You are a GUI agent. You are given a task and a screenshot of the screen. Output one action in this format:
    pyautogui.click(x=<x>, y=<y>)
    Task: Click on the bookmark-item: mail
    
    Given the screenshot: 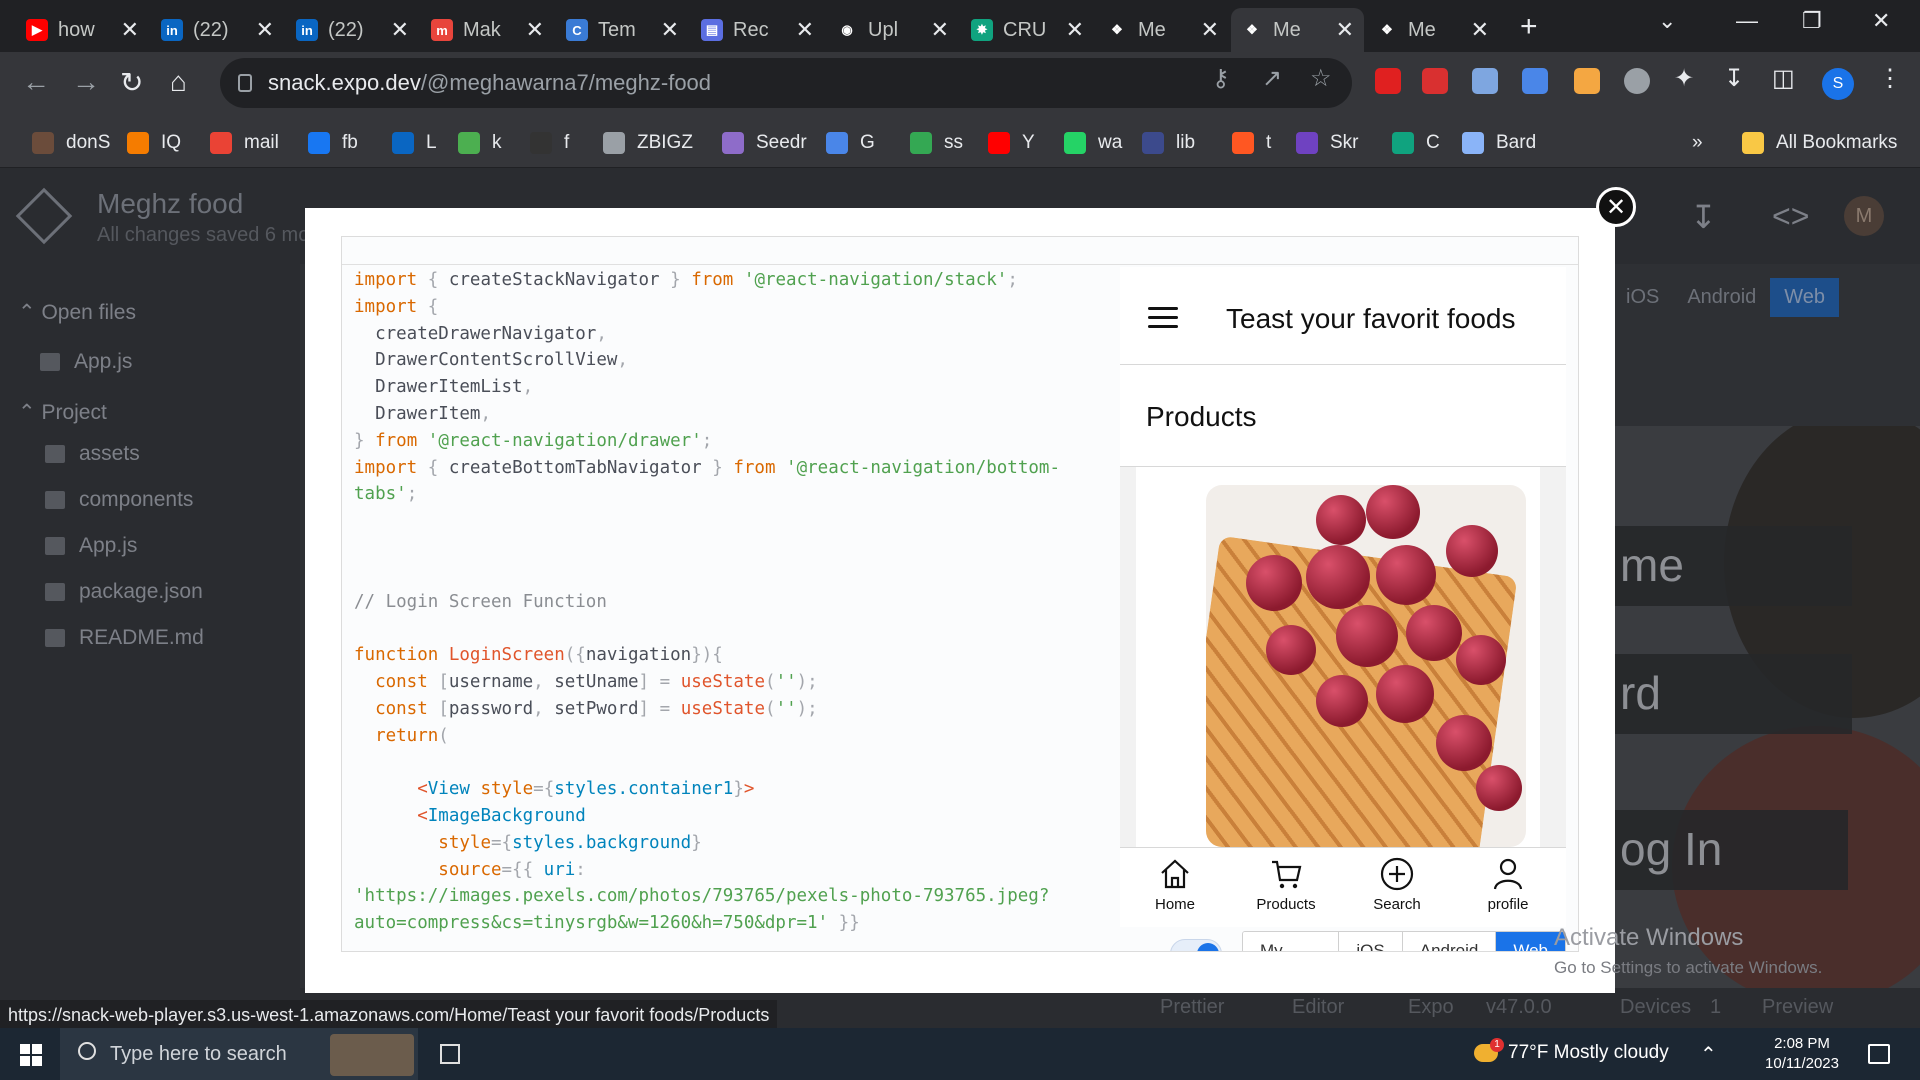 What is the action you would take?
    pyautogui.click(x=244, y=143)
    